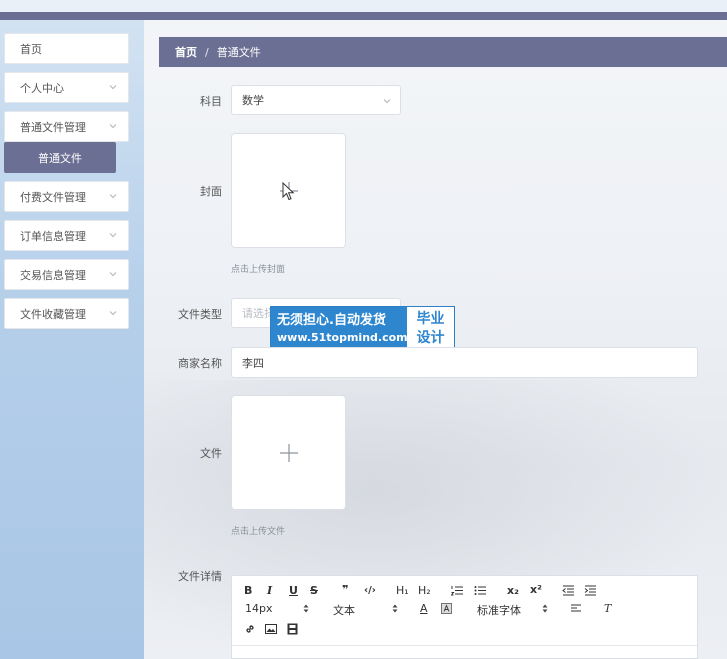  What do you see at coordinates (443, 52) in the screenshot?
I see `breadcrumb: 首页 / 普通文件` at bounding box center [443, 52].